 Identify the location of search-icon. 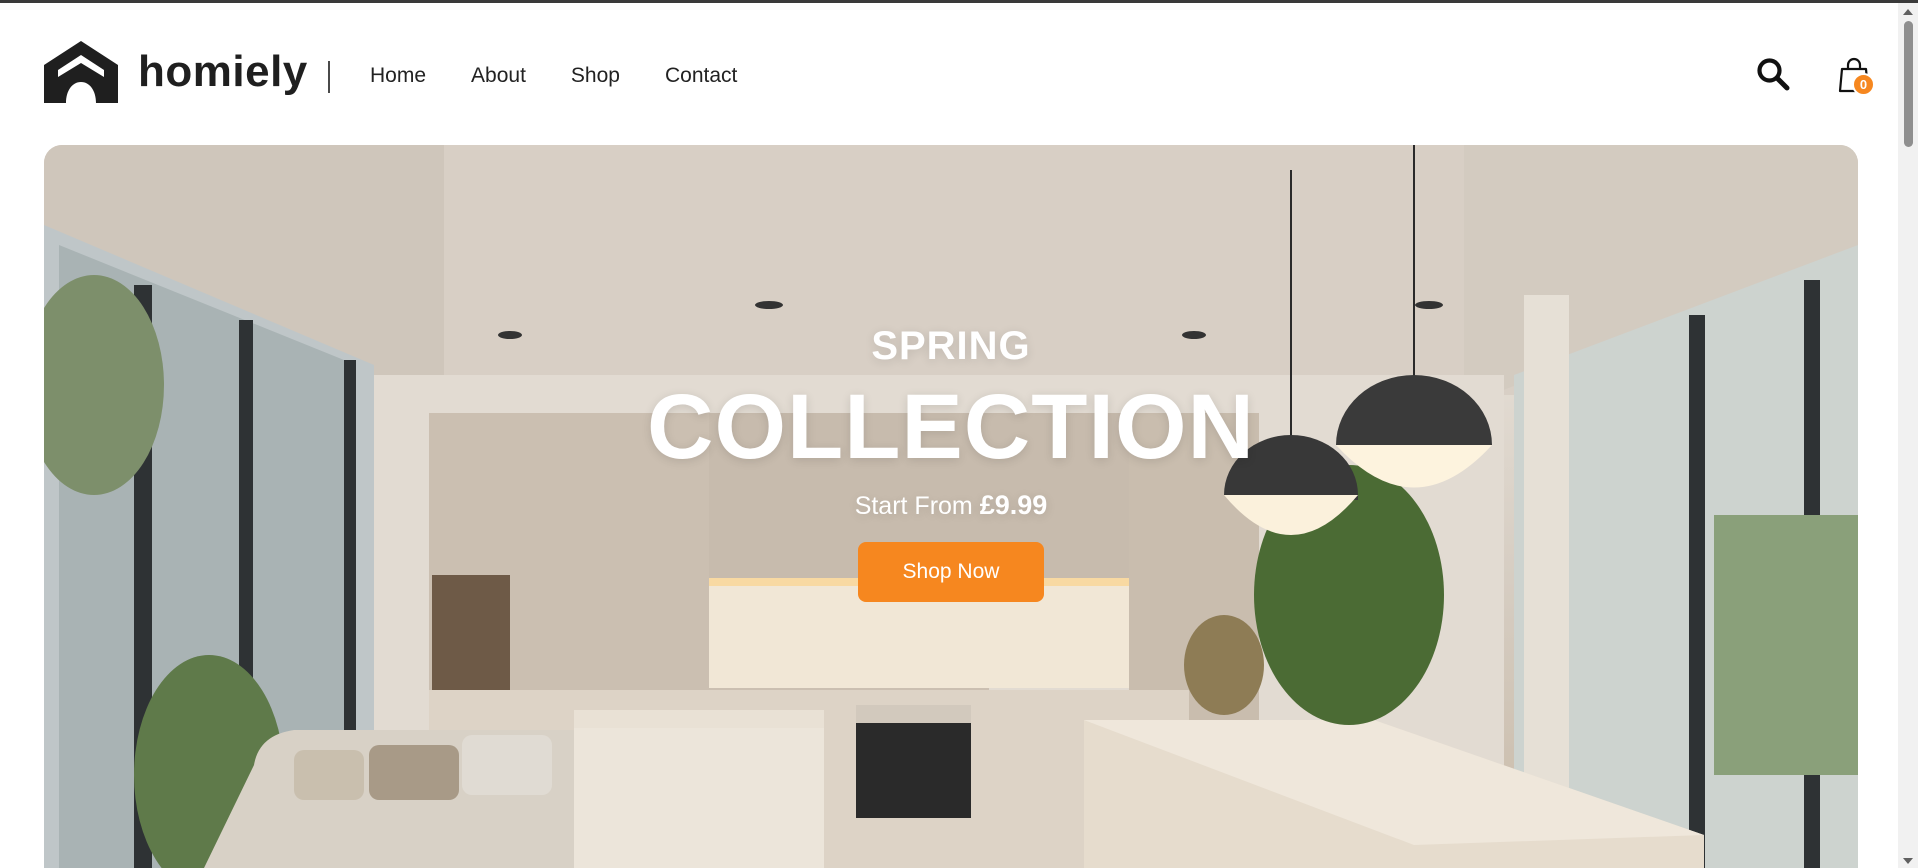
(1773, 74).